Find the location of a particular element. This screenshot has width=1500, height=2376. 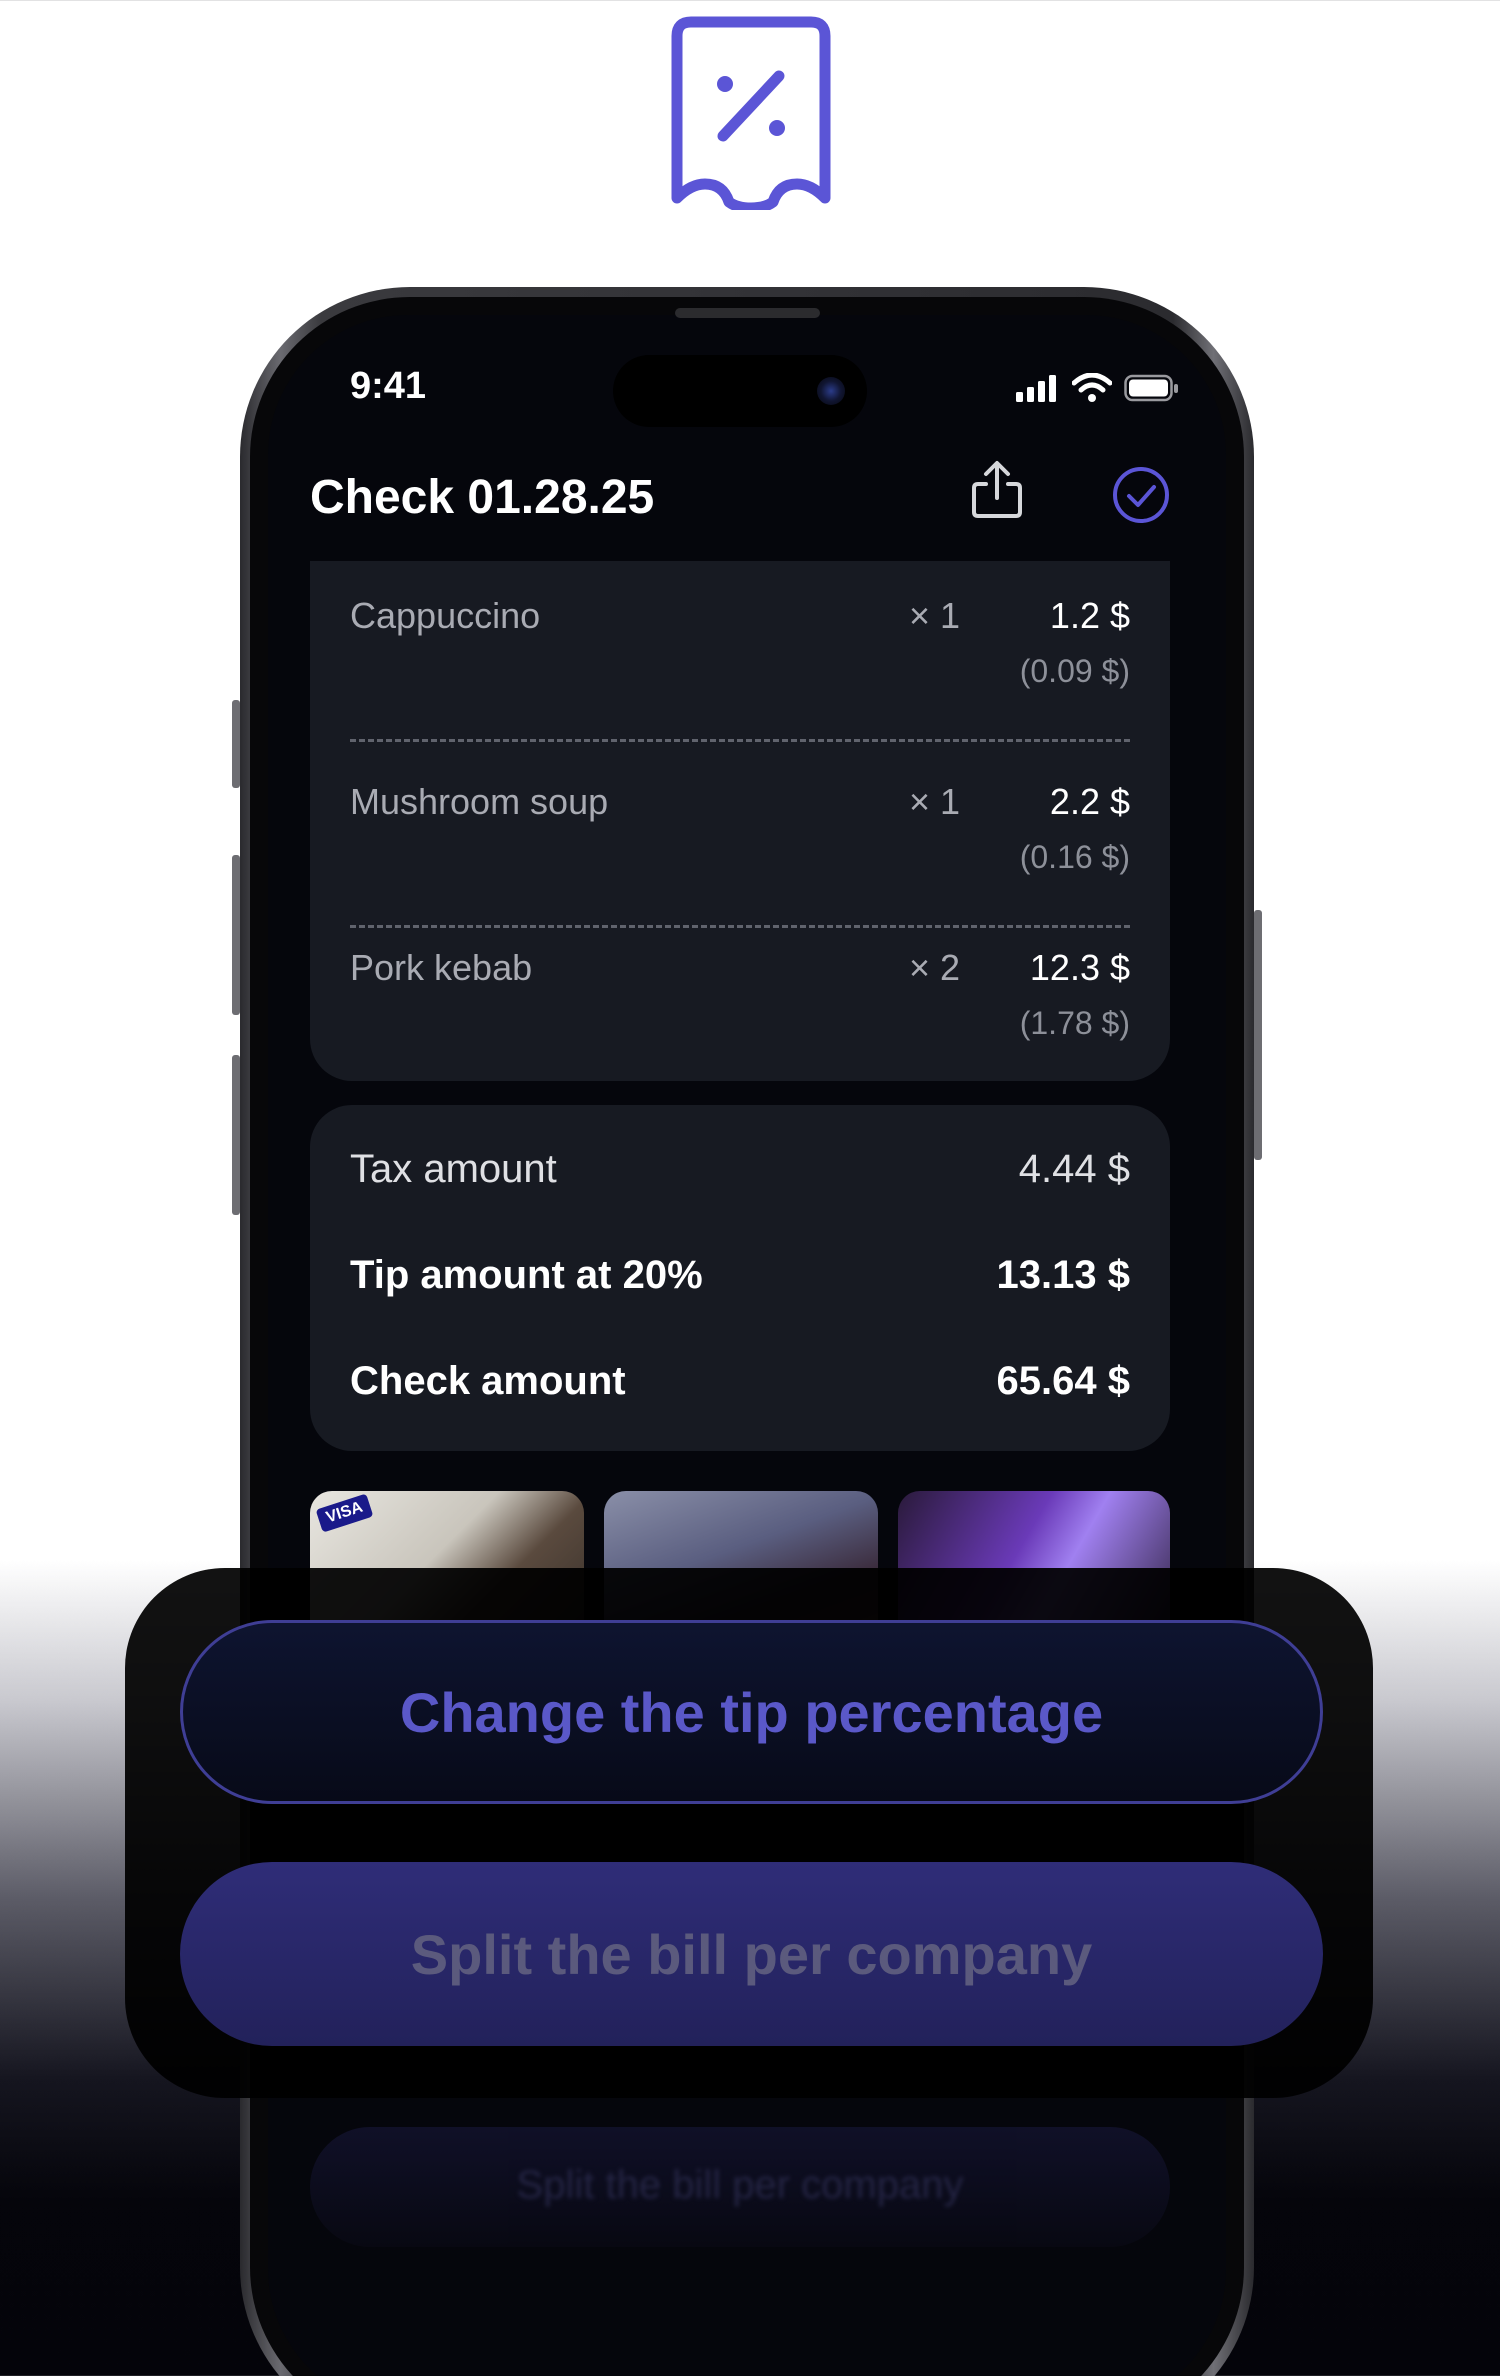

tax-row: Tax amount 4.44 $ is located at coordinates (740, 1172).